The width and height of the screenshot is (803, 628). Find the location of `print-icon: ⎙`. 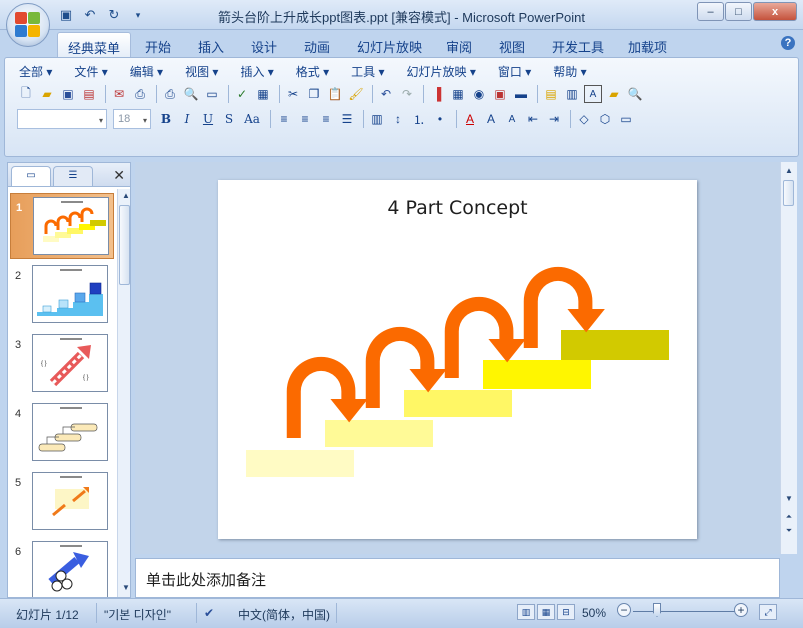

print-icon: ⎙ is located at coordinates (170, 94).